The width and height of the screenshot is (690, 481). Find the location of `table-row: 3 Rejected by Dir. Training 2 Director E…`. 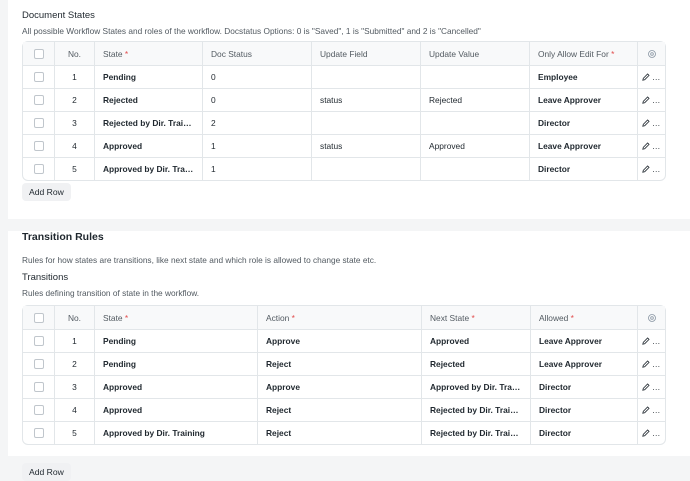

table-row: 3 Rejected by Dir. Training 2 Director E… is located at coordinates (344, 123).